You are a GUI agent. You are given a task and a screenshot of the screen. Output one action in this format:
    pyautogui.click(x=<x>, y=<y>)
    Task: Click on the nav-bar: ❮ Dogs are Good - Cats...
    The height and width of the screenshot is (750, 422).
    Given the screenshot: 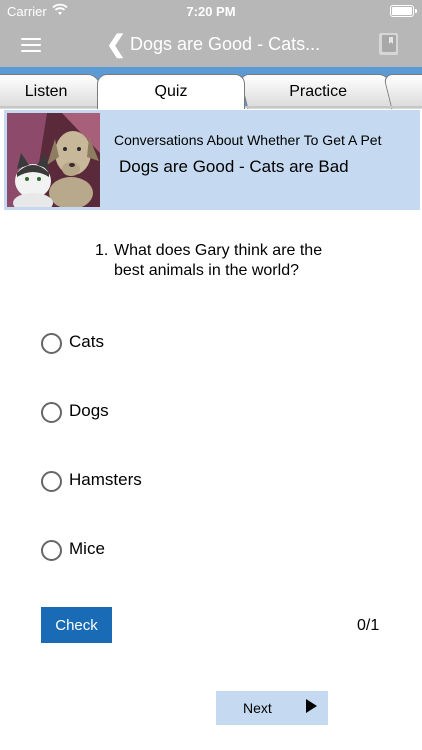 What is the action you would take?
    pyautogui.click(x=211, y=44)
    